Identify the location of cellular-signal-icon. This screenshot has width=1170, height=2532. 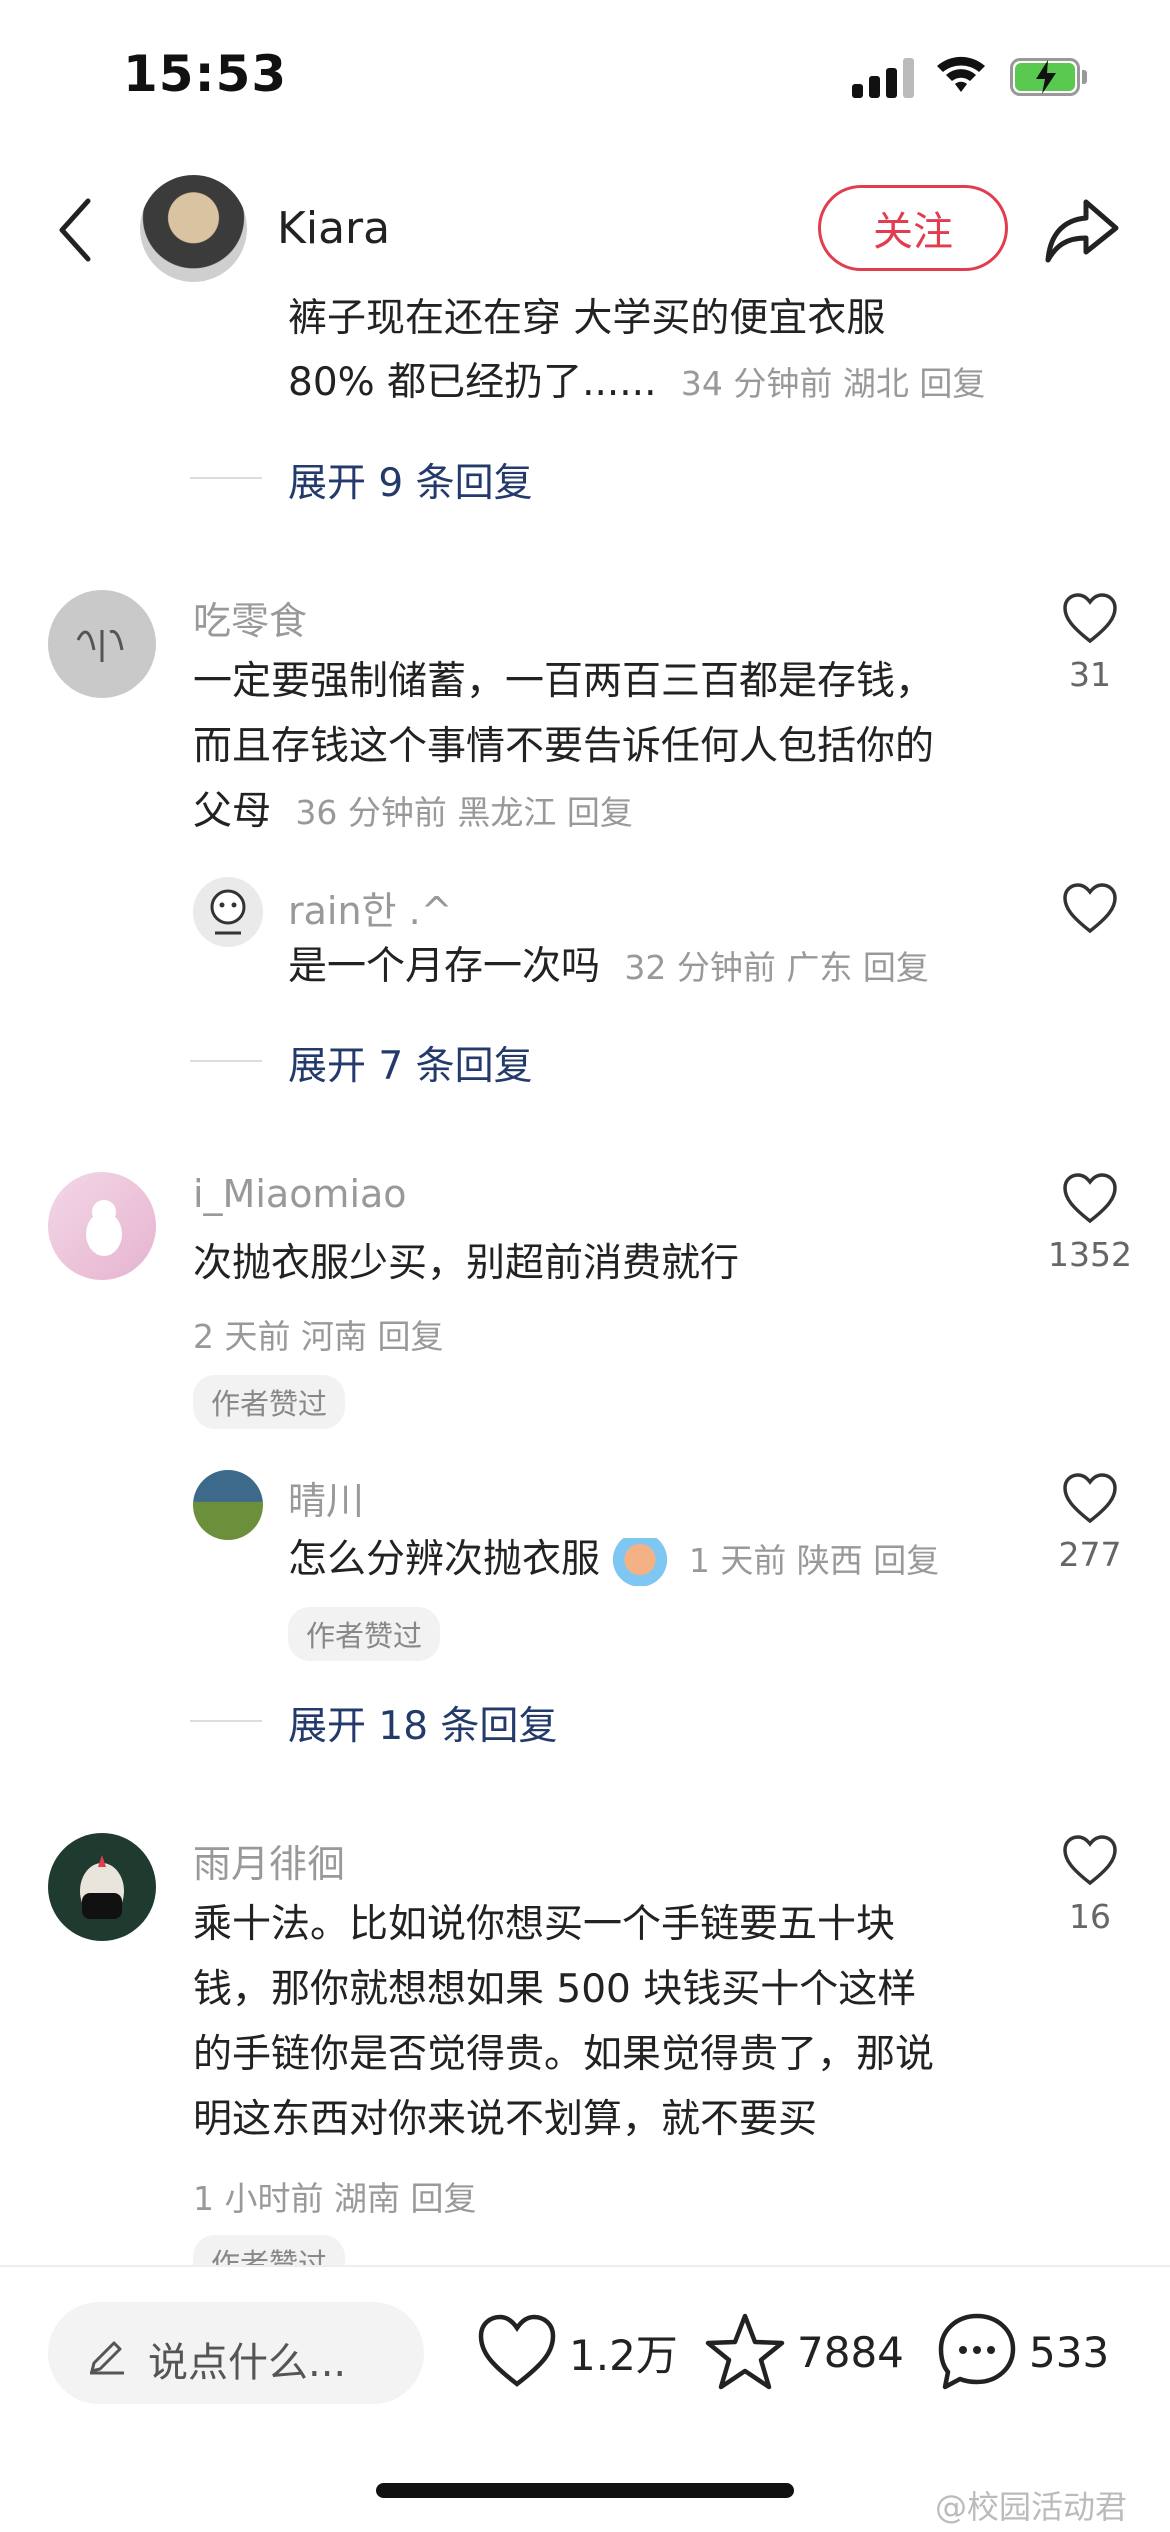
(883, 78).